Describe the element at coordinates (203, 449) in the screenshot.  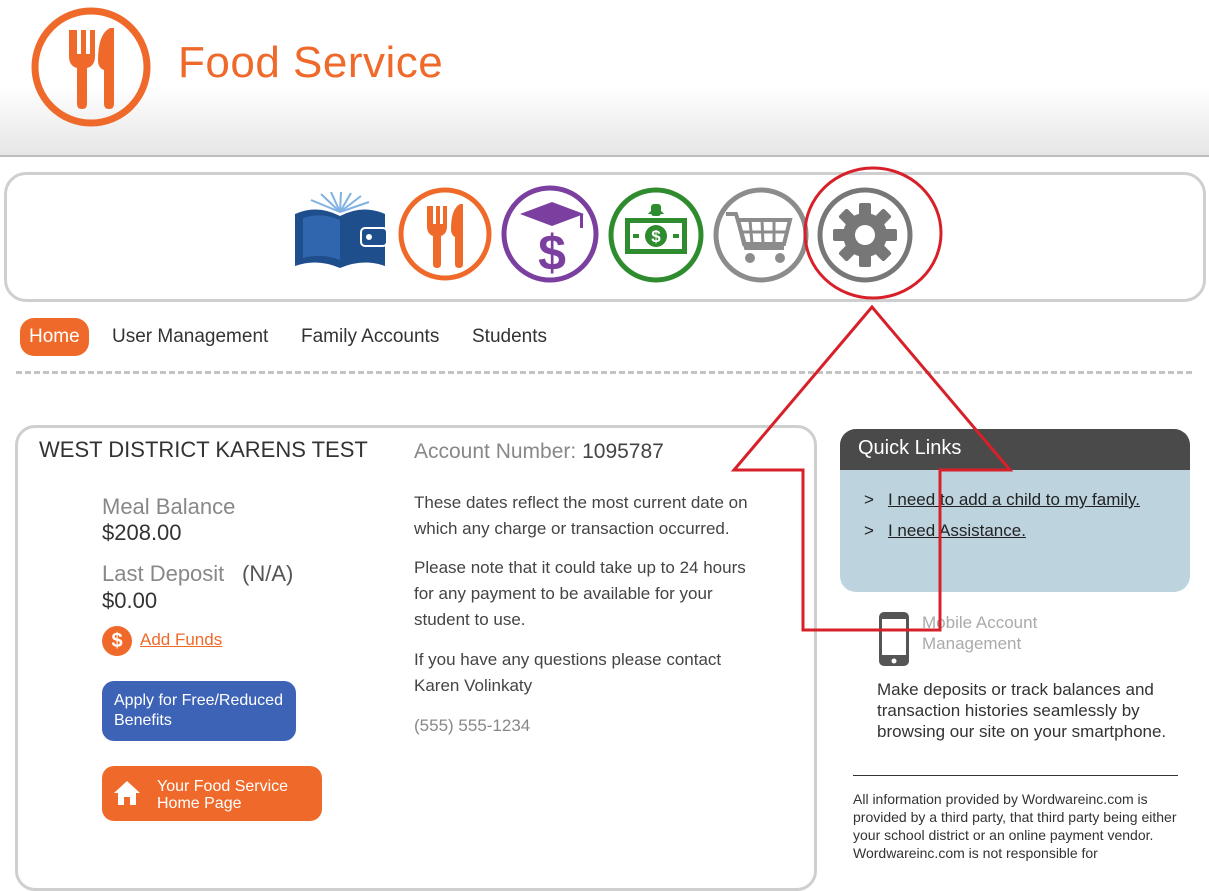
I see `district-name: WEST DISTRICT KARENS TEST` at that location.